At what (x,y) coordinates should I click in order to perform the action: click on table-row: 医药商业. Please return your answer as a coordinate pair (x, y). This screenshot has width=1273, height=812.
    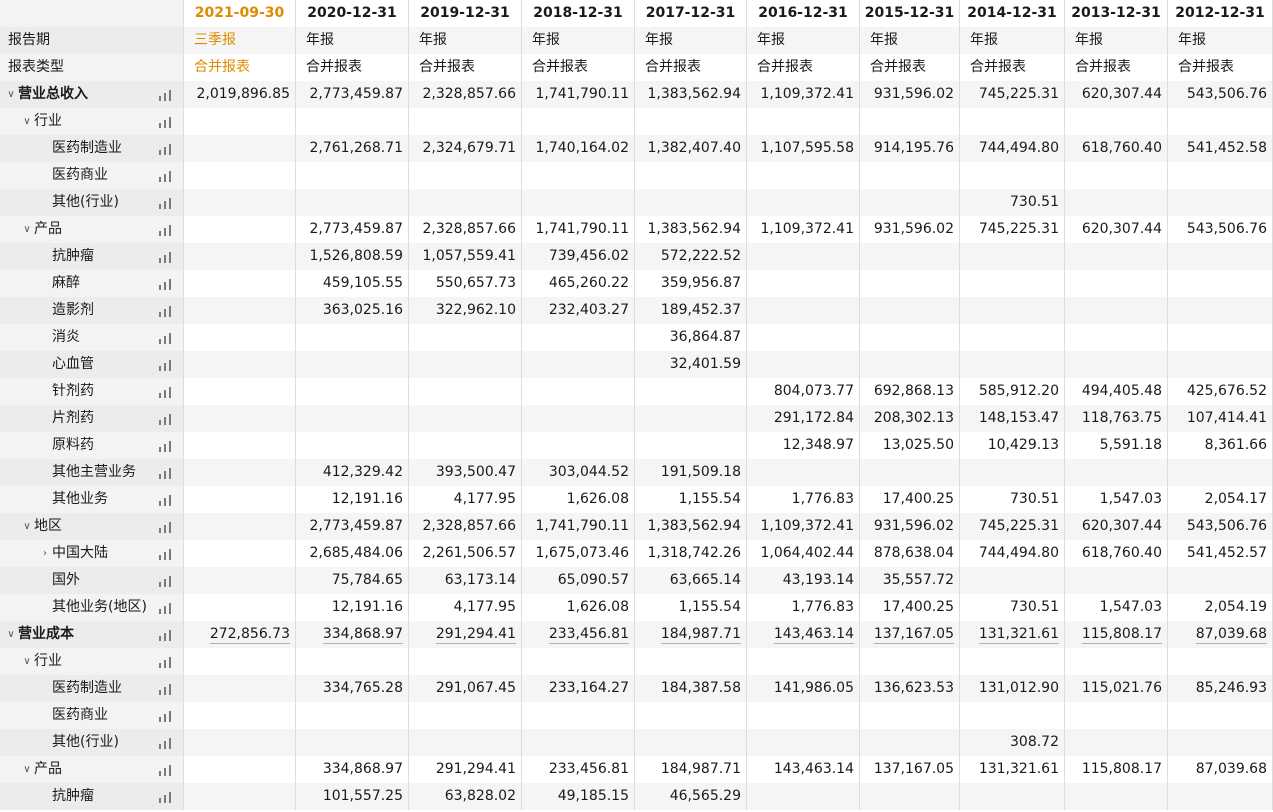
    Looking at the image, I should click on (636, 715).